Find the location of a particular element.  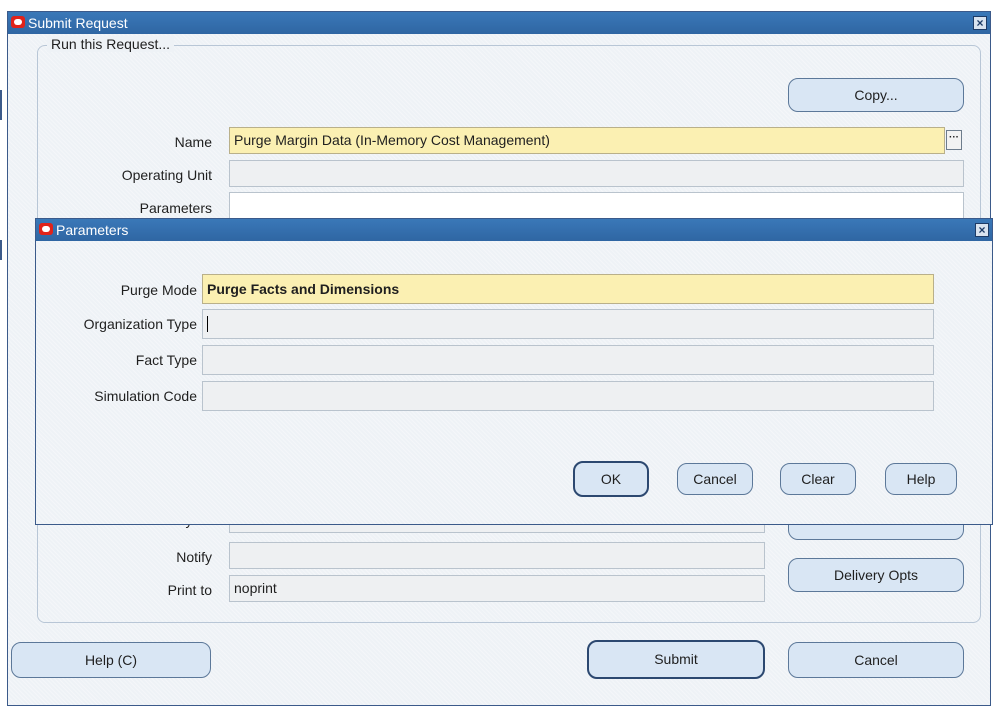

clear-button-label: Clear is located at coordinates (818, 479).